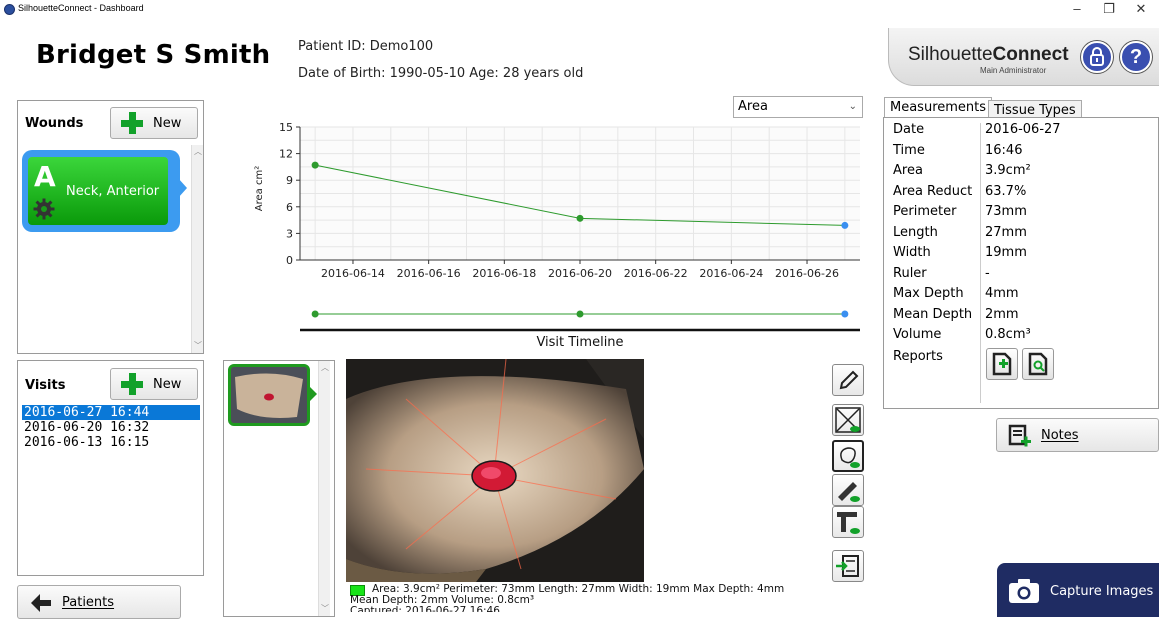 The height and width of the screenshot is (619, 1159). I want to click on capture-images-button: Capture Images, so click(1078, 590).